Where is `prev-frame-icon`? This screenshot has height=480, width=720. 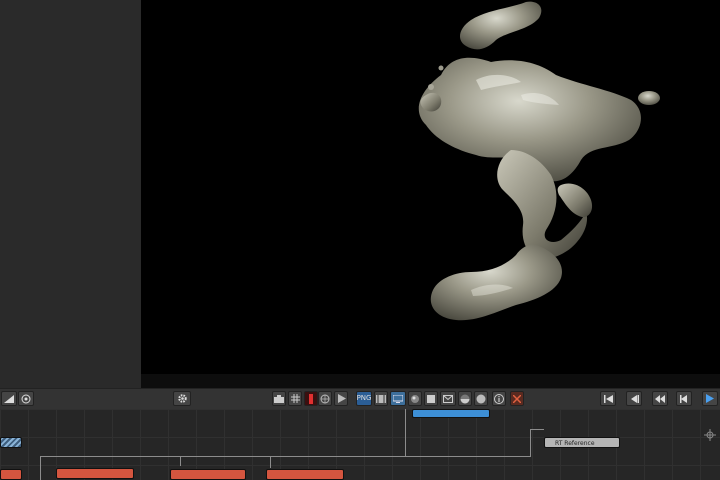 prev-frame-icon is located at coordinates (684, 398).